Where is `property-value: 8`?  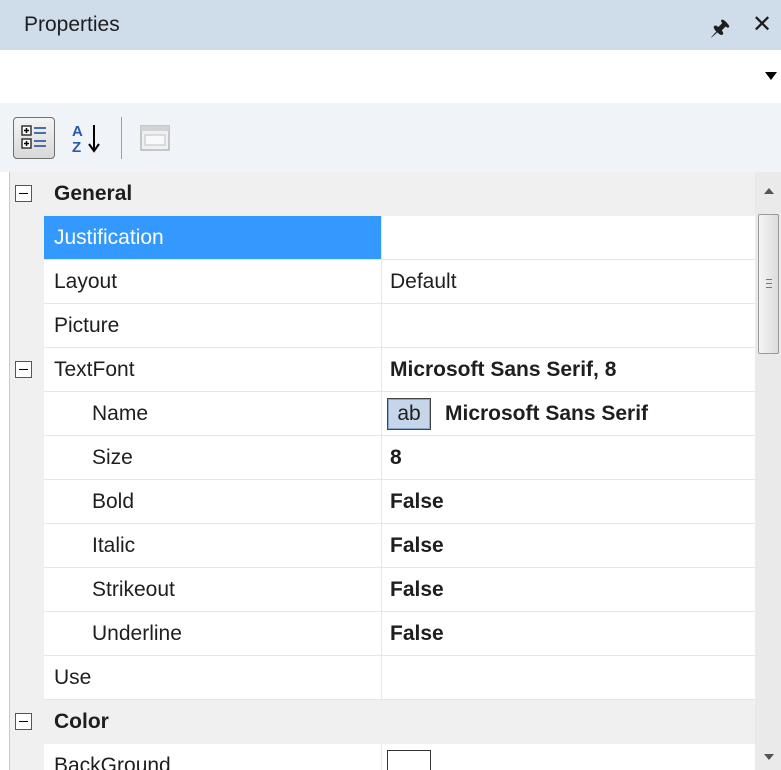 property-value: 8 is located at coordinates (392, 458).